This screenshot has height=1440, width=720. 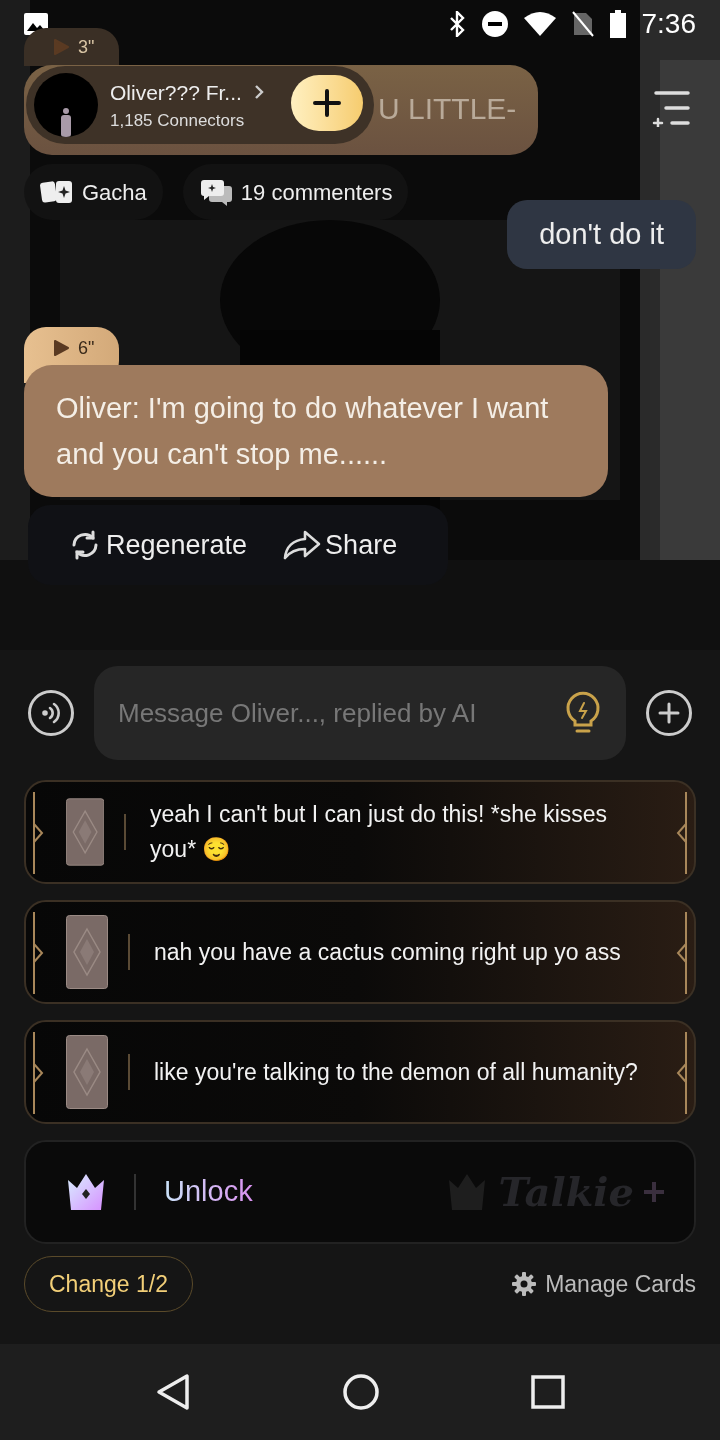 I want to click on chat-bubbles-icon, so click(x=215, y=192).